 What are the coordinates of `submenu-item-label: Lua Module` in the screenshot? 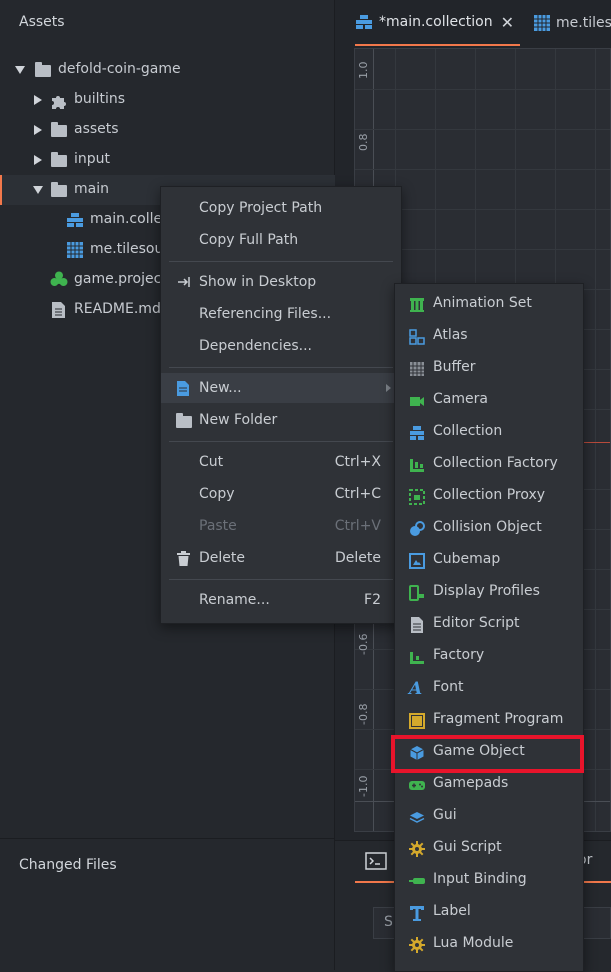 It's located at (473, 943).